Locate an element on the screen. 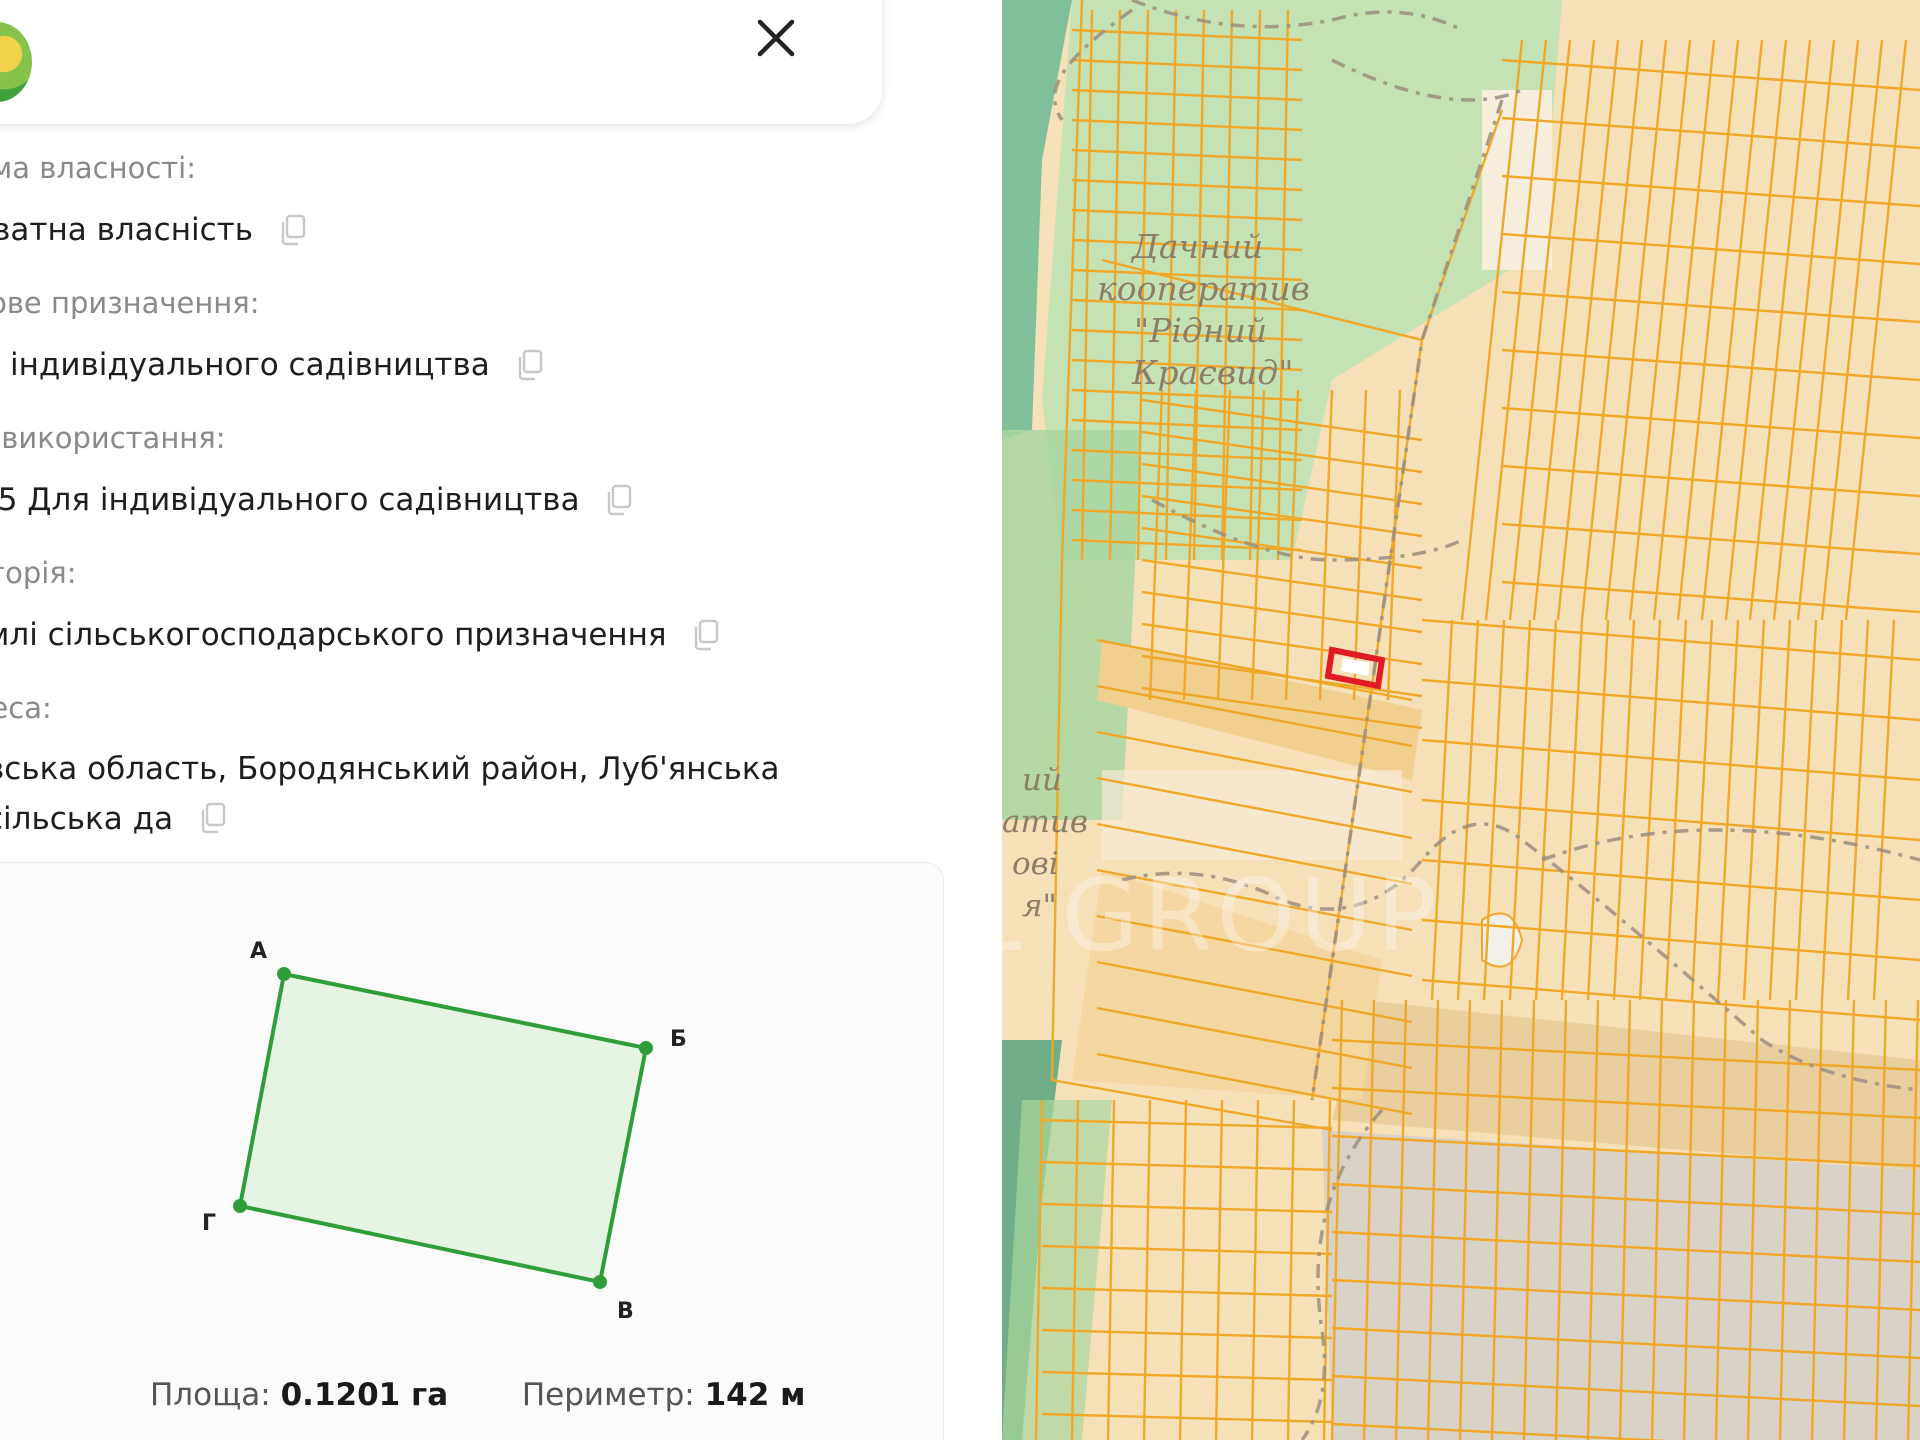 The height and width of the screenshot is (1440, 1920). vertex-label-g: Г is located at coordinates (209, 1223).